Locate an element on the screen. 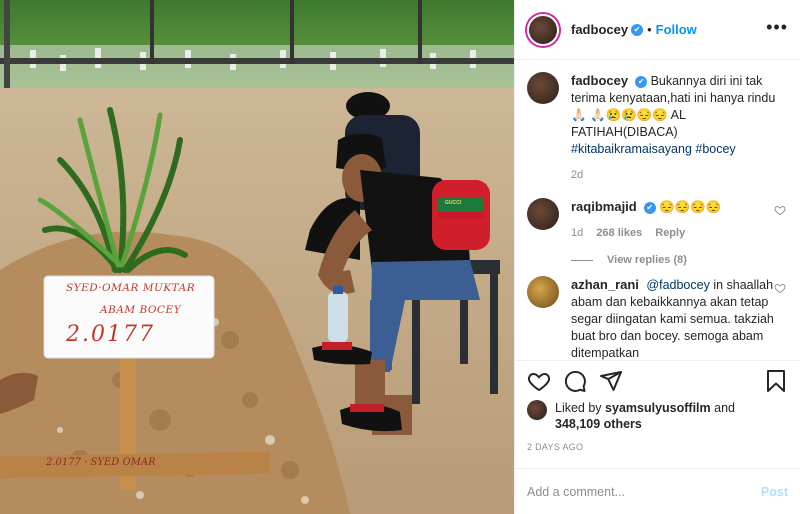  grave-sign-line-3: 2.0177 is located at coordinates (110, 334).